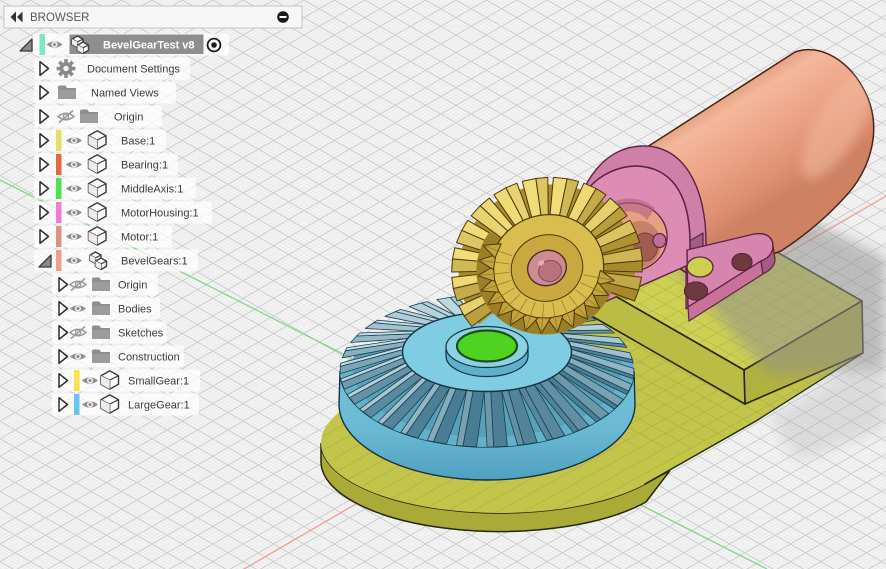  What do you see at coordinates (149, 358) in the screenshot?
I see `svg-text: Construction` at bounding box center [149, 358].